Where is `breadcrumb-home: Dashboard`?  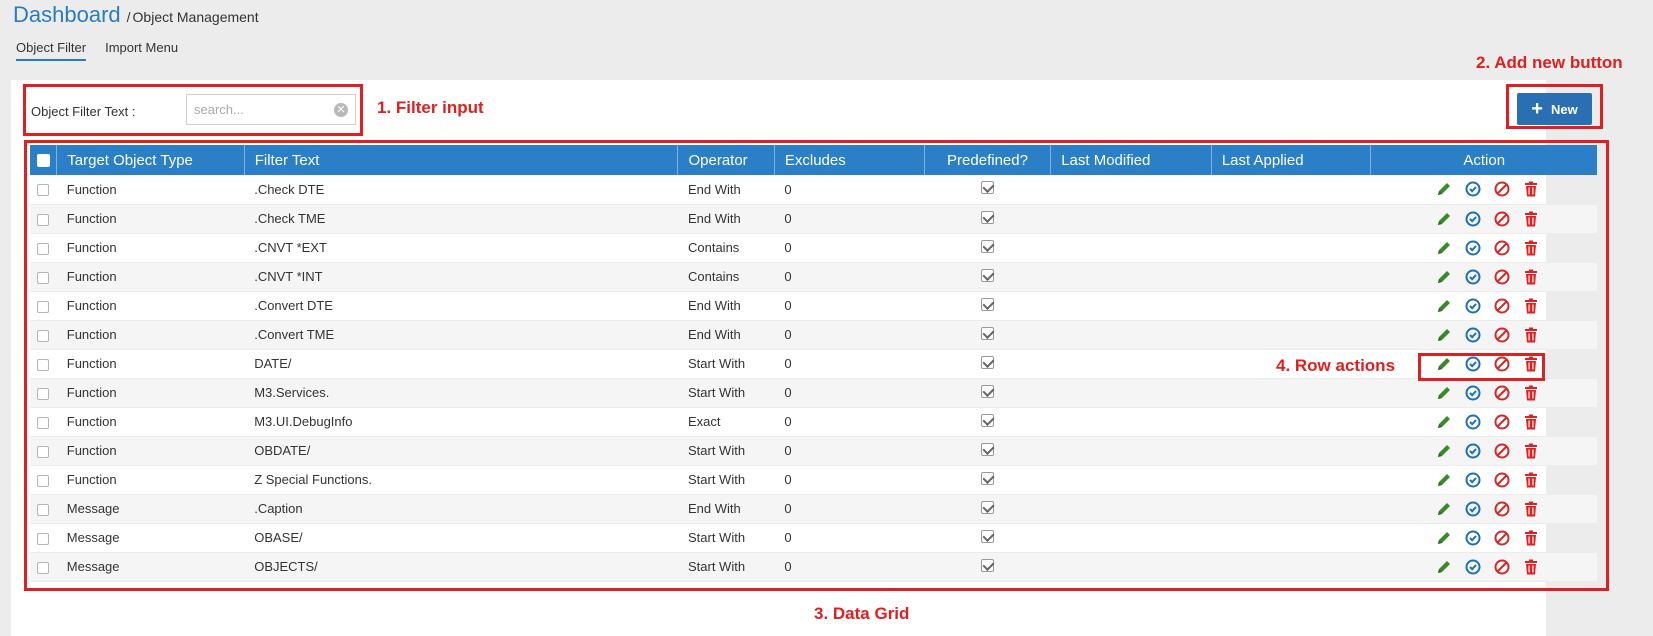 breadcrumb-home: Dashboard is located at coordinates (67, 15).